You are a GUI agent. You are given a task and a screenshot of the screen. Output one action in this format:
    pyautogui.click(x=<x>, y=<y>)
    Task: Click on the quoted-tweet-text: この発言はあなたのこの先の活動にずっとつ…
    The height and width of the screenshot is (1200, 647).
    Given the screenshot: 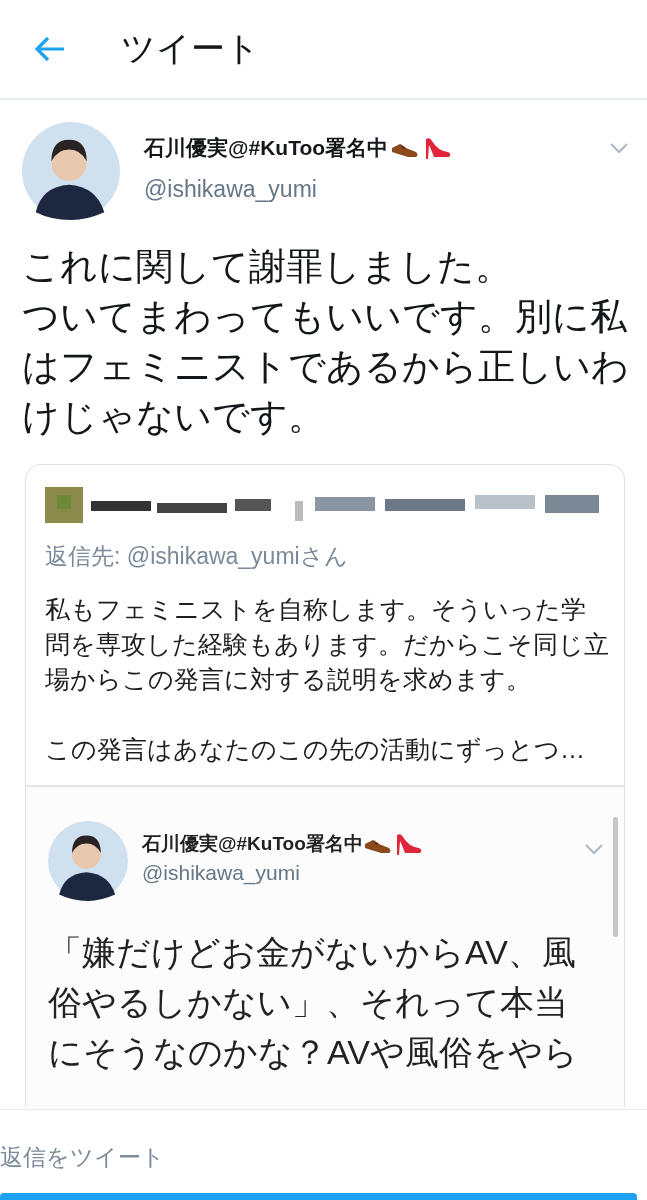 What is the action you would take?
    pyautogui.click(x=315, y=749)
    